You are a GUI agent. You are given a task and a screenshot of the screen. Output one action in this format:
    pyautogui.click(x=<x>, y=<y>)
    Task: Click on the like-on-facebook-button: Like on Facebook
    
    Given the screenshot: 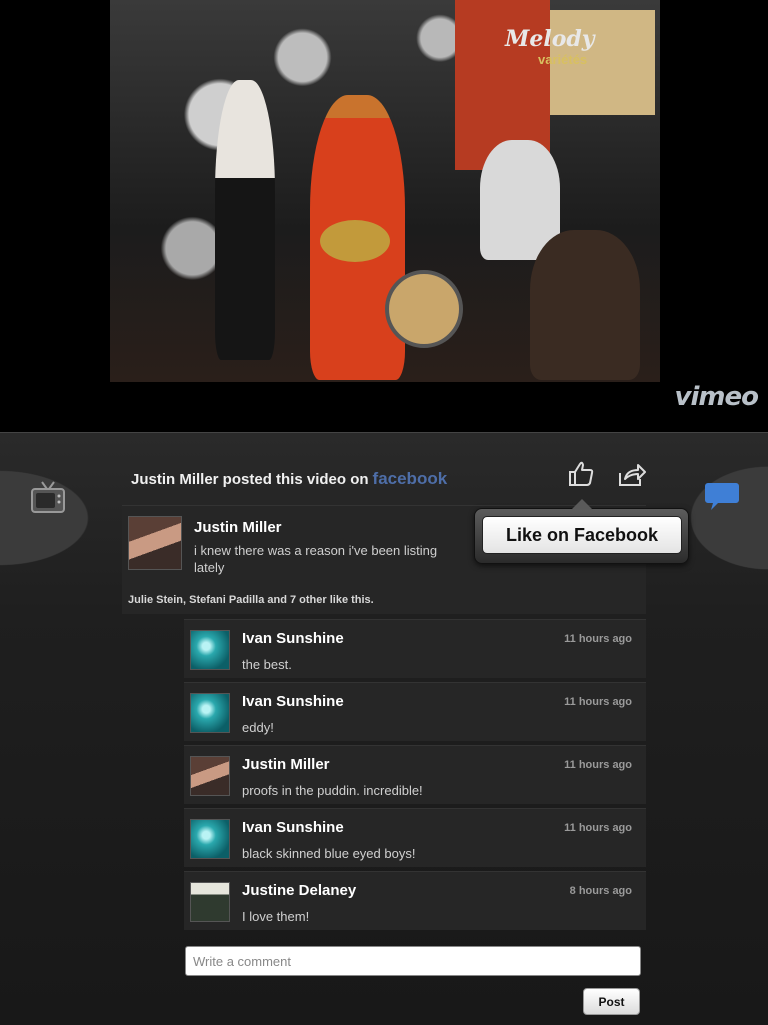 What is the action you would take?
    pyautogui.click(x=582, y=535)
    